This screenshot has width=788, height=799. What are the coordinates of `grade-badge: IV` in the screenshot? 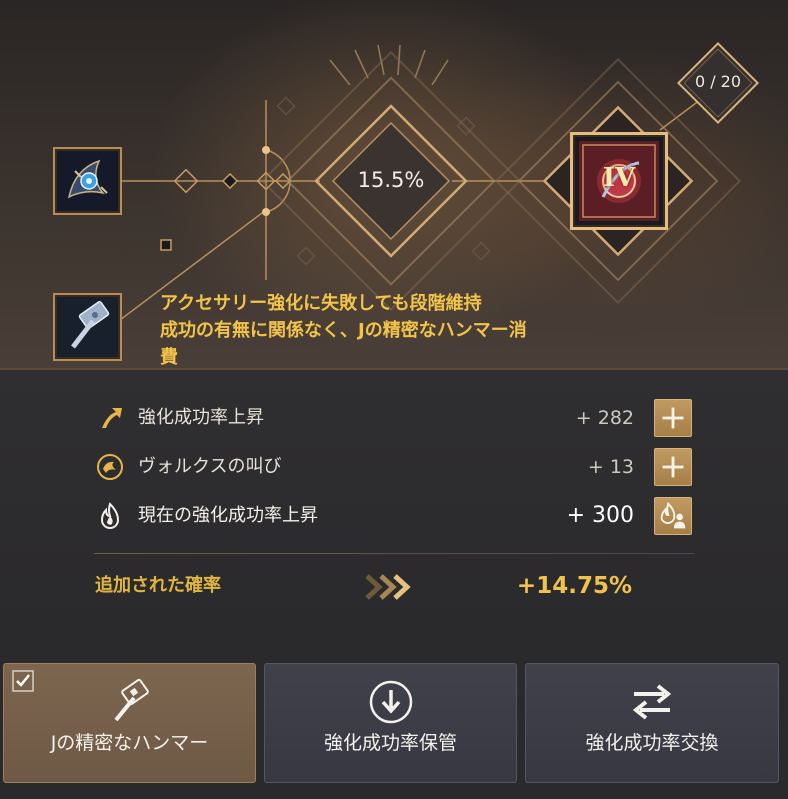 It's located at (619, 178).